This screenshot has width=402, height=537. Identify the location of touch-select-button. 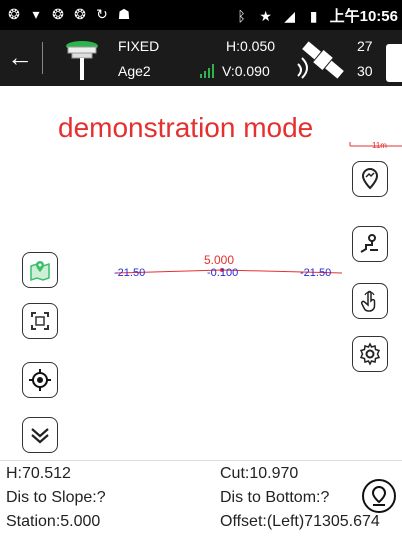
(370, 301).